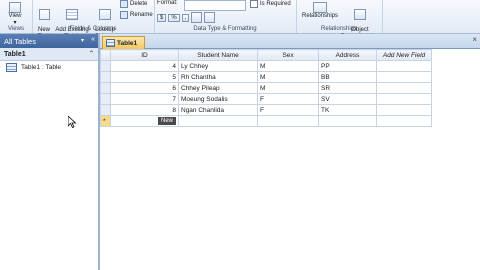 The width and height of the screenshot is (480, 270). I want to click on cell-student-name: Ngan Chanlida, so click(218, 110).